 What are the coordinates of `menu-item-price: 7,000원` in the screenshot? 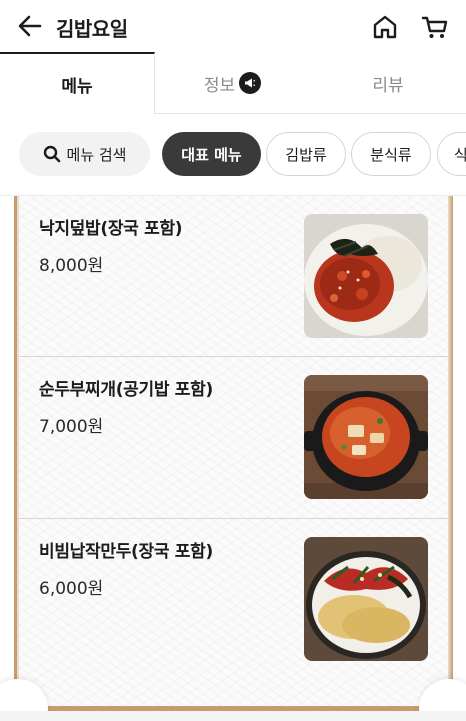 It's located at (71, 427).